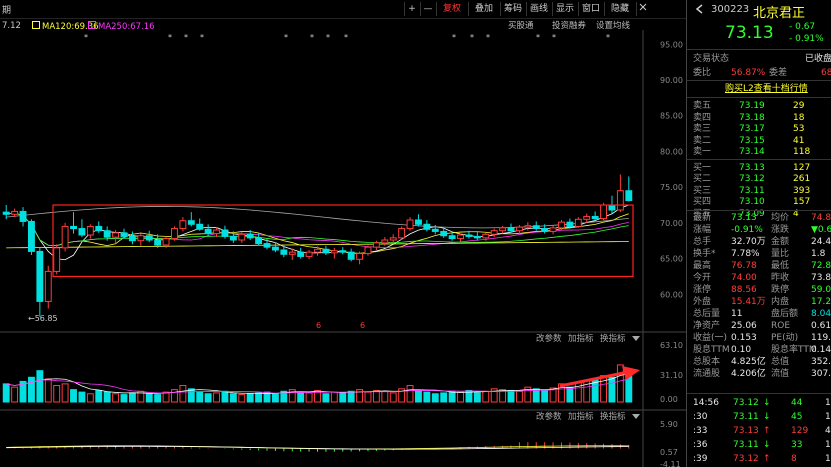  I want to click on volume-panel-button: 加指标, so click(581, 338).